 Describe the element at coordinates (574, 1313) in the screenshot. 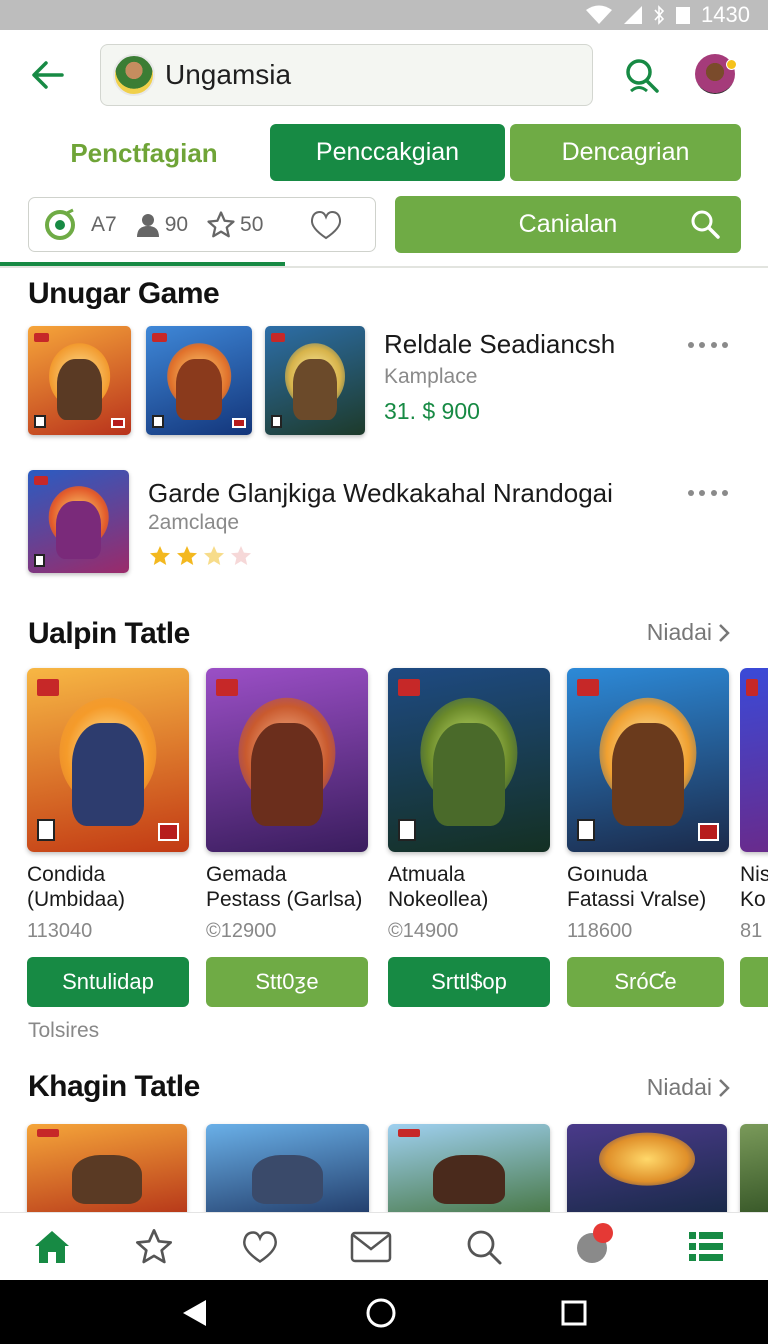

I see `system-recents-button` at that location.